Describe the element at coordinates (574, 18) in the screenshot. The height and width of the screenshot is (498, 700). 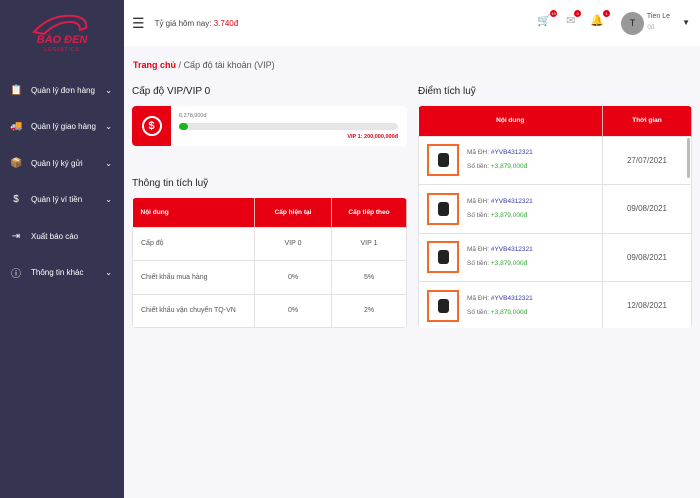
I see `mail-icon: ✉ 0` at that location.